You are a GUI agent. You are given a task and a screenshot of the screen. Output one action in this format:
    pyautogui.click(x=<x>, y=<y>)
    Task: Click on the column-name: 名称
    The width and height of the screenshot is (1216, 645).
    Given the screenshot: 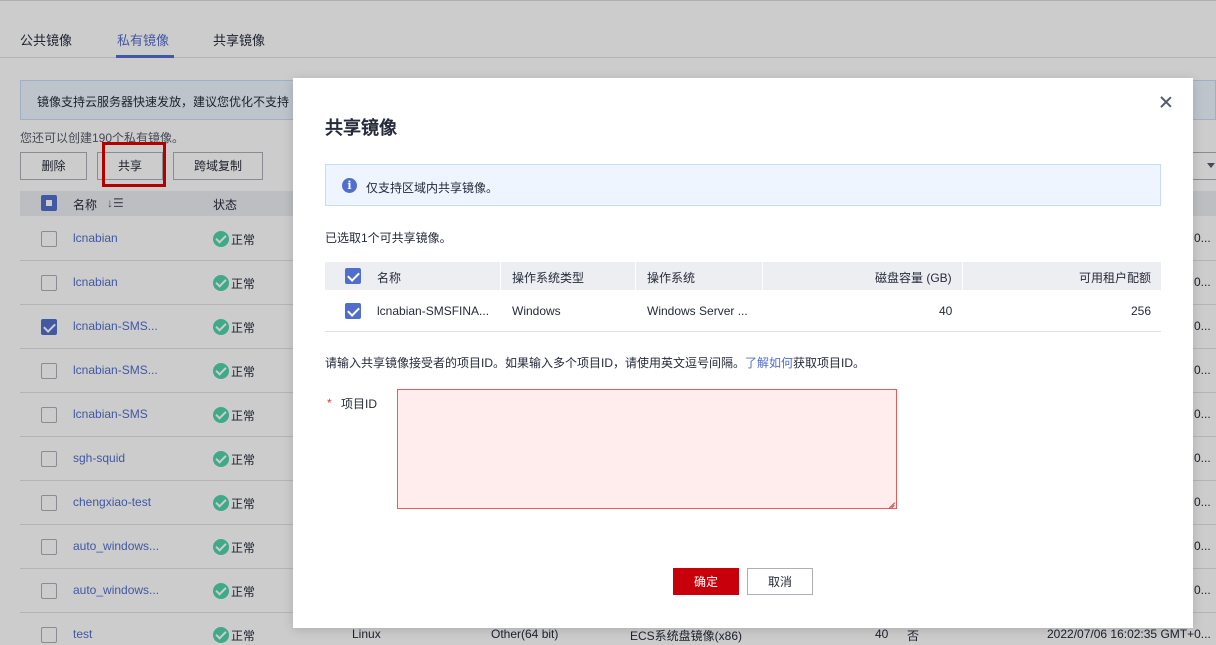 What is the action you would take?
    pyautogui.click(x=389, y=278)
    